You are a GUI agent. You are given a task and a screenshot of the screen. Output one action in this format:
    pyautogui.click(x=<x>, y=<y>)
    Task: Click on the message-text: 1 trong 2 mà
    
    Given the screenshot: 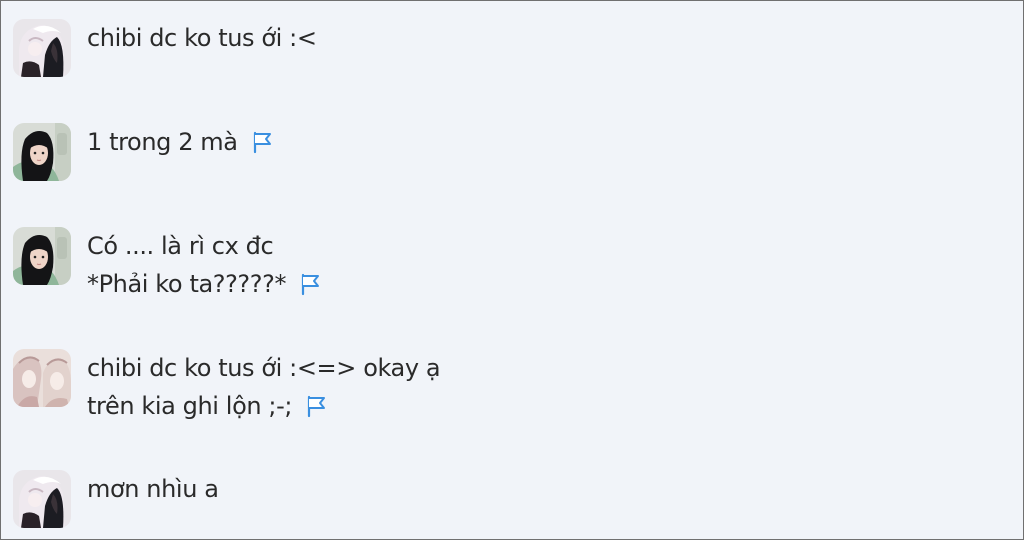 What is the action you would take?
    pyautogui.click(x=180, y=142)
    